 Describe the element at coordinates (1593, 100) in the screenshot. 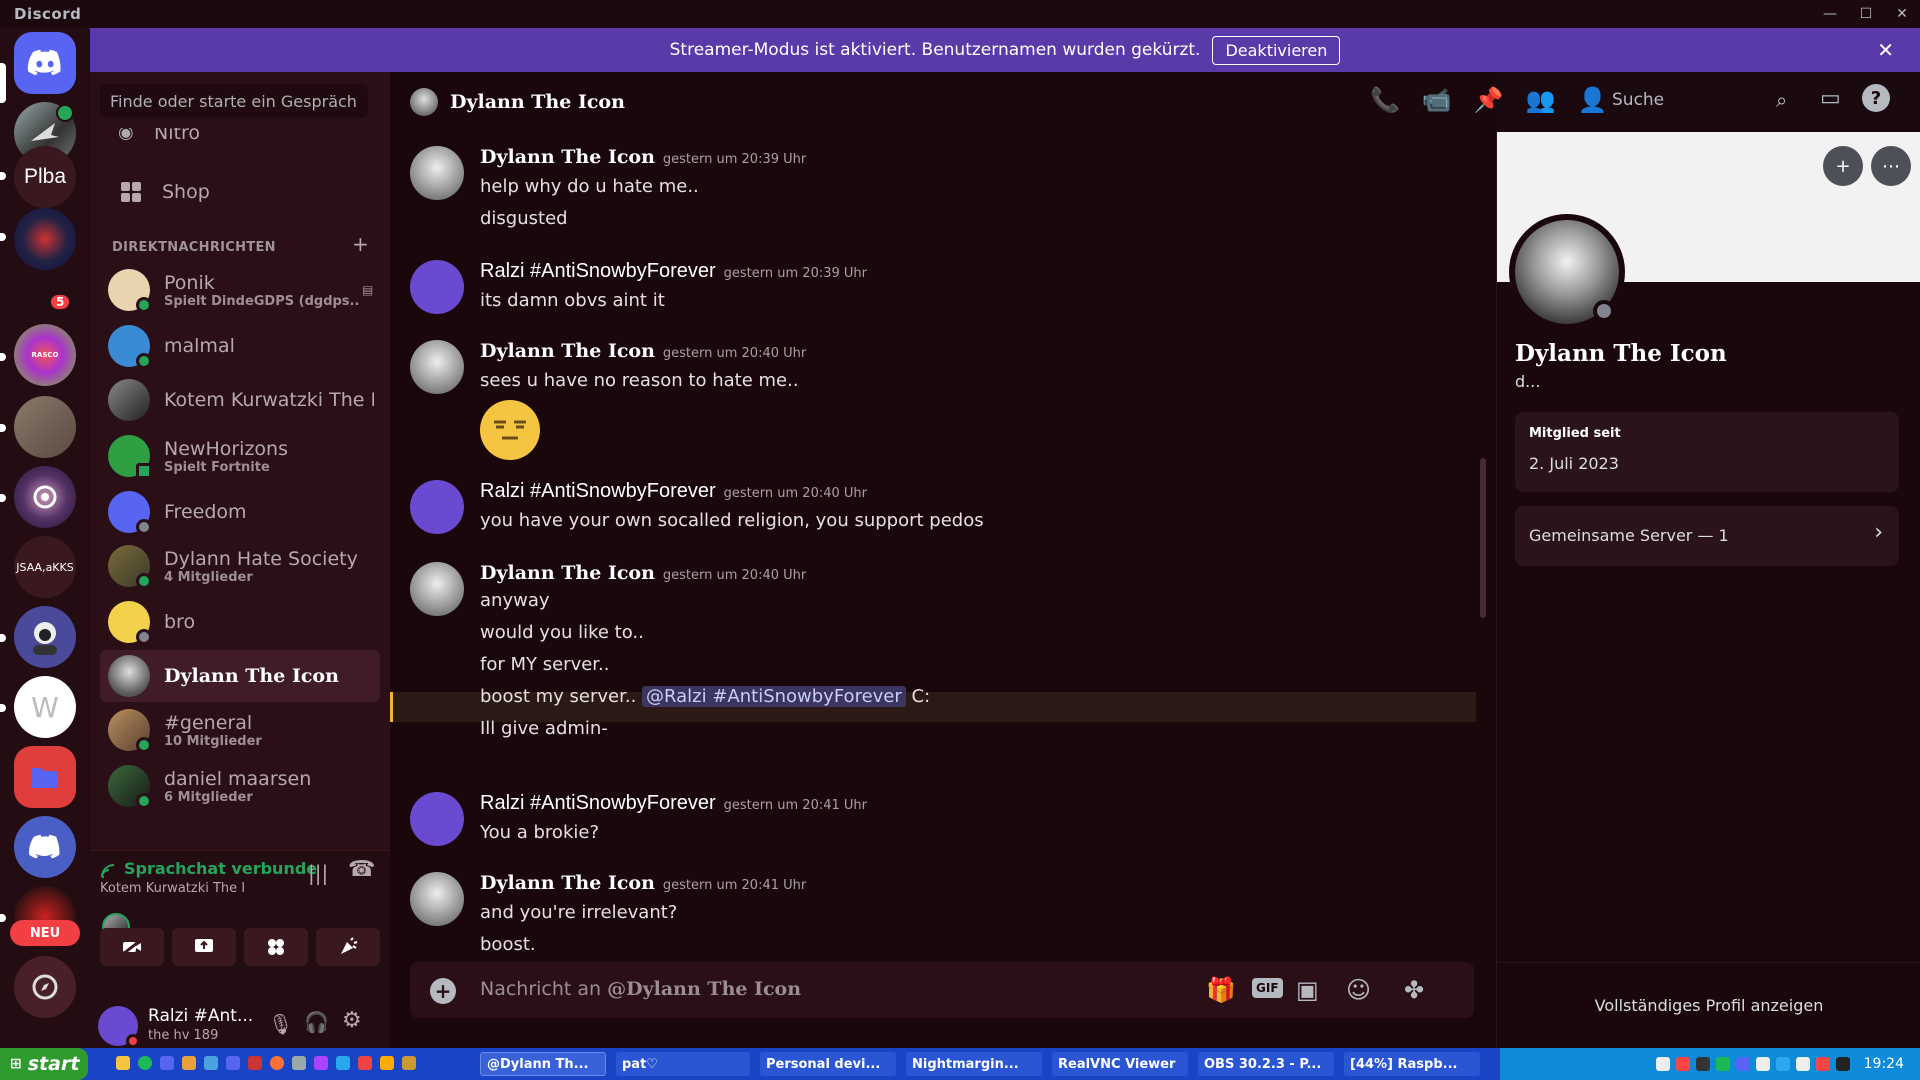

I see `user-profile-icon: 👤` at that location.